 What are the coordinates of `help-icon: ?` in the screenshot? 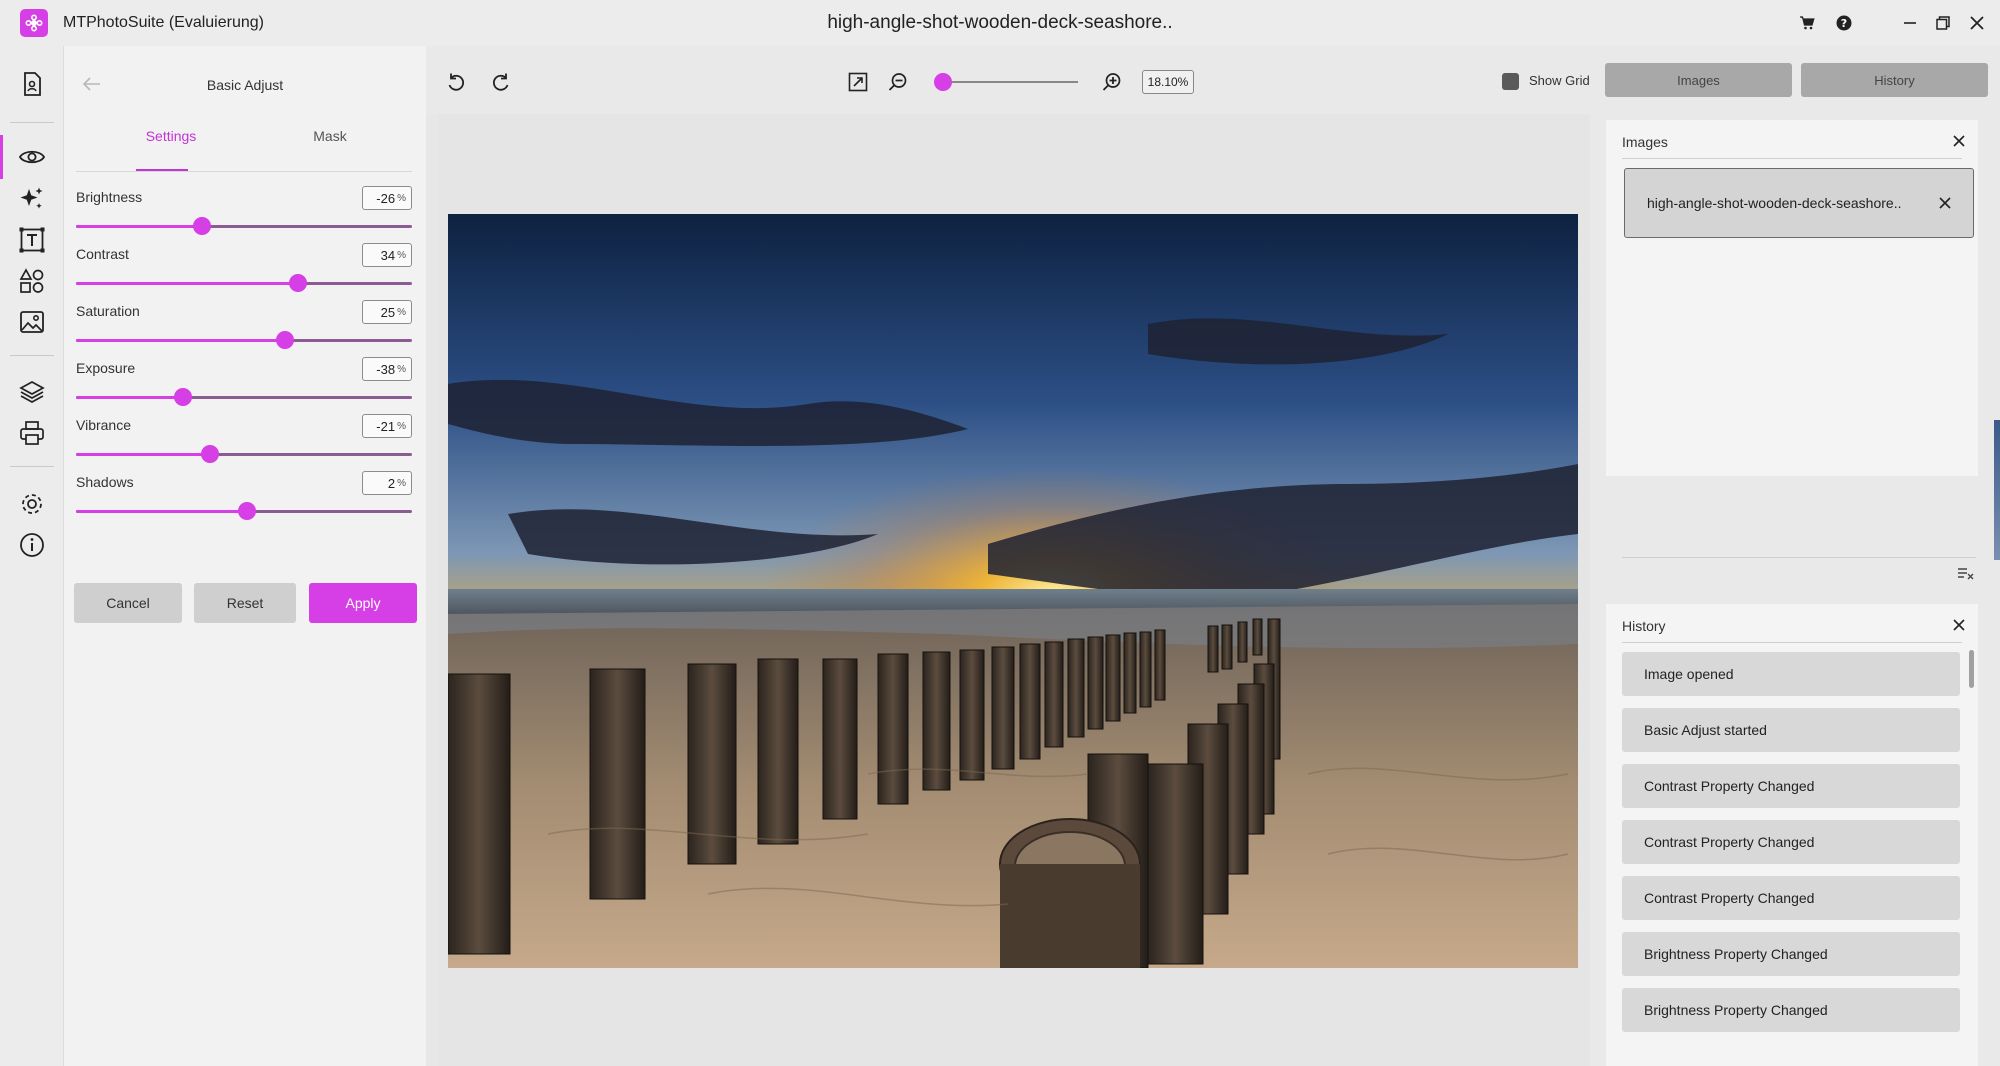 It's located at (1844, 23).